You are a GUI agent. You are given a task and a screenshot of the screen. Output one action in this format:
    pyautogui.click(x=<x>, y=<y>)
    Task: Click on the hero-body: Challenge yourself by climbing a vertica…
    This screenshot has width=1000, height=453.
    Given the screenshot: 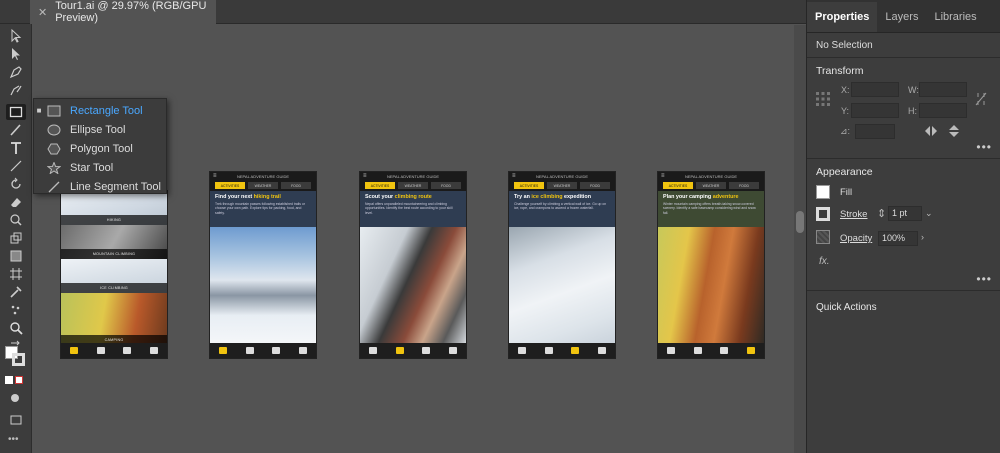 What is the action you would take?
    pyautogui.click(x=560, y=206)
    